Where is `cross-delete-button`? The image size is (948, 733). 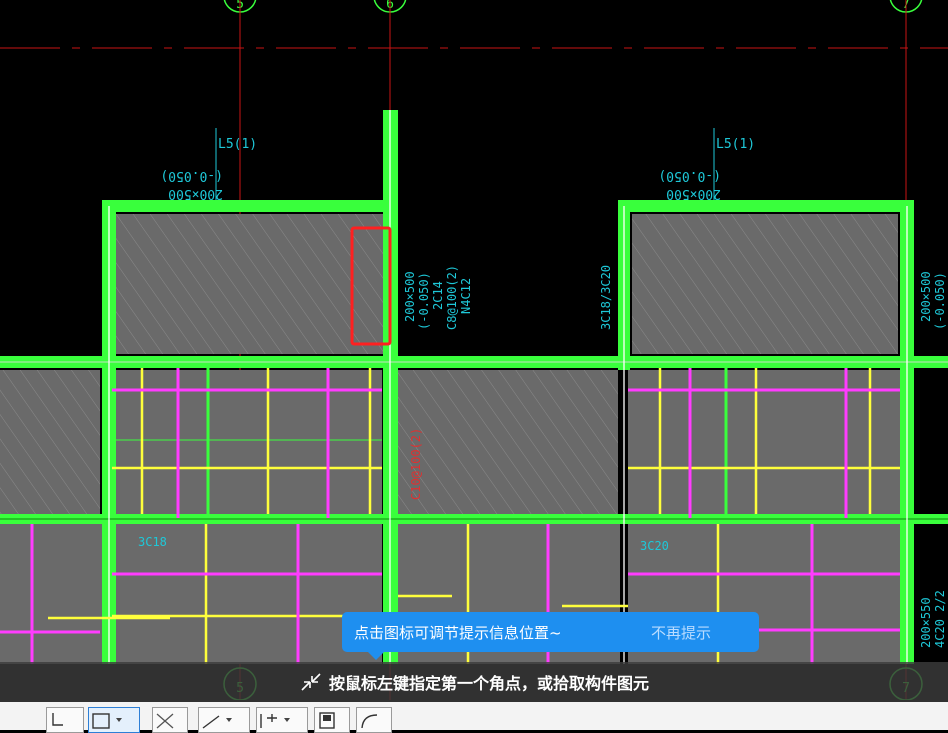
cross-delete-button is located at coordinates (170, 720).